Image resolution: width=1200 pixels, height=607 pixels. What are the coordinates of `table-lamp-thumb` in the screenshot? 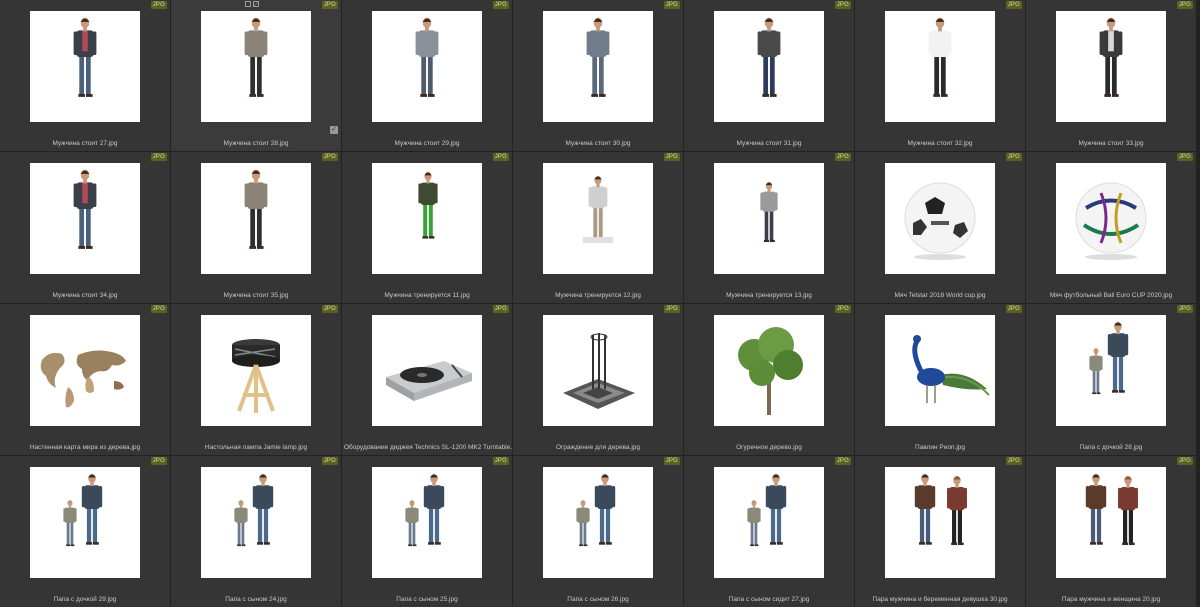 It's located at (256, 370).